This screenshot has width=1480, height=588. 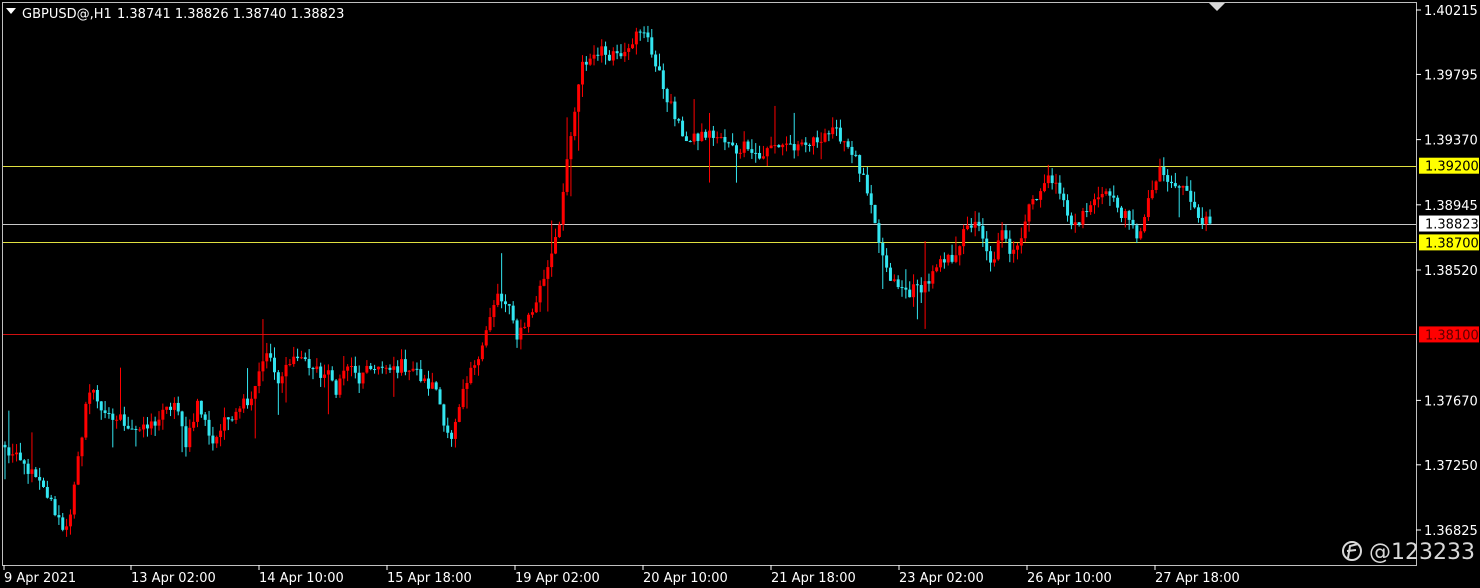 What do you see at coordinates (1451, 141) in the screenshot?
I see `y-tick-label: 1.39370` at bounding box center [1451, 141].